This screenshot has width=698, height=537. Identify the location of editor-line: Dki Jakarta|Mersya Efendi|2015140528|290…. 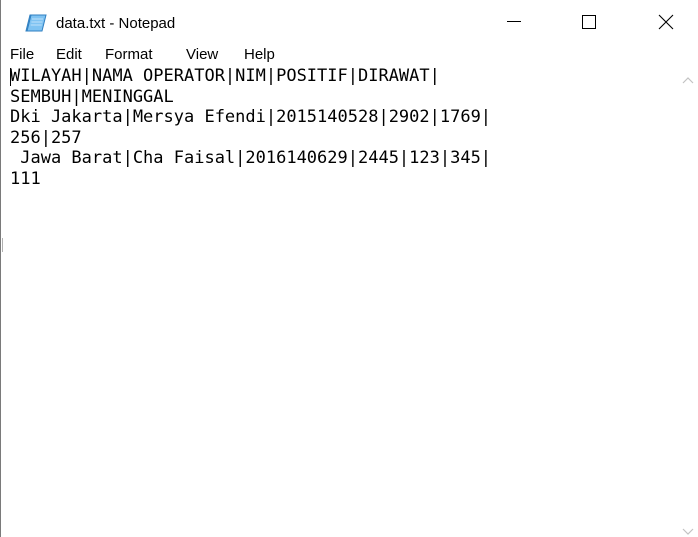
(251, 117).